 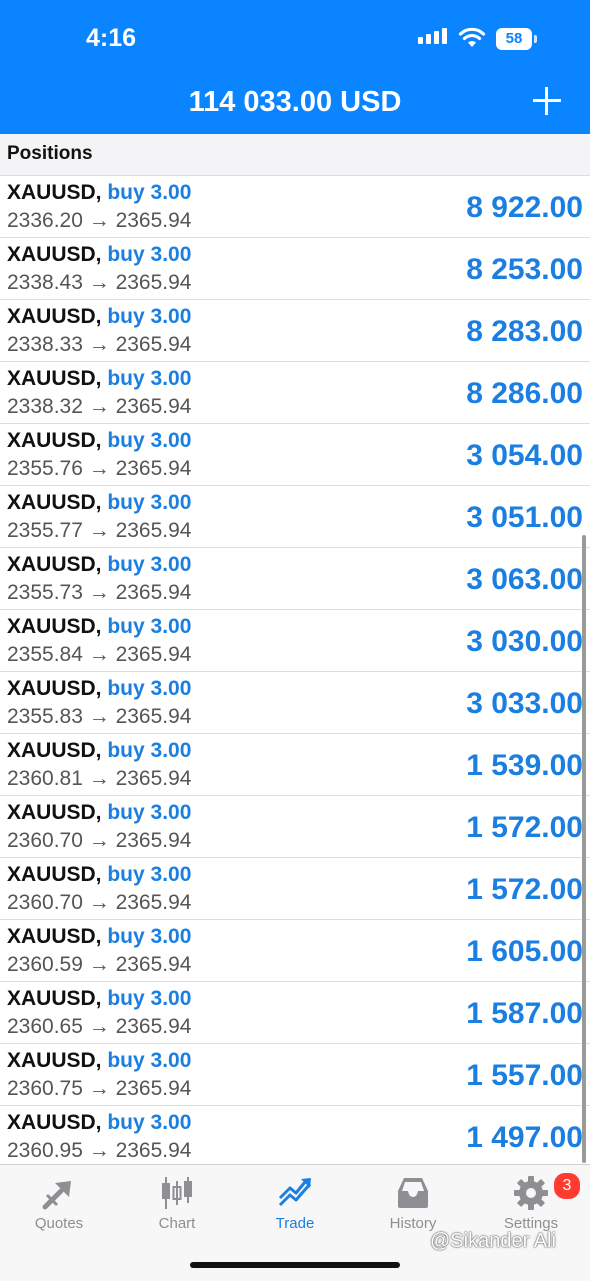 I want to click on notification-badge: 3, so click(x=567, y=1186).